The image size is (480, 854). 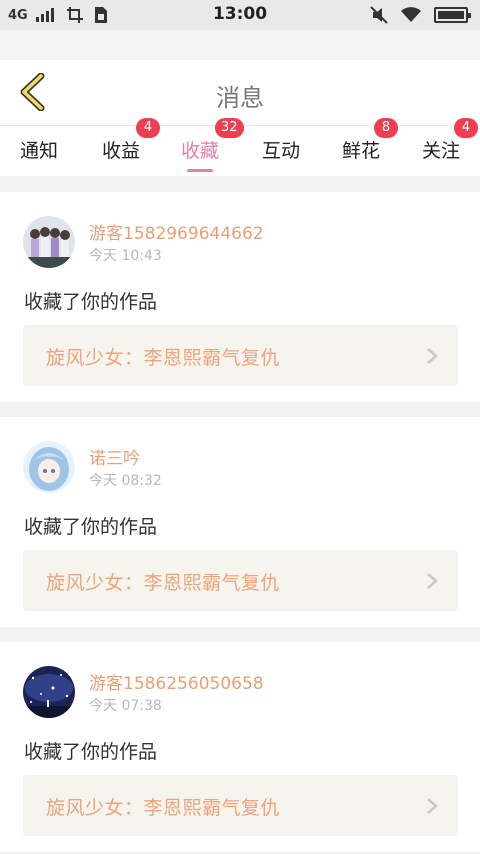 What do you see at coordinates (176, 681) in the screenshot?
I see `username: 游客1586256050658` at bounding box center [176, 681].